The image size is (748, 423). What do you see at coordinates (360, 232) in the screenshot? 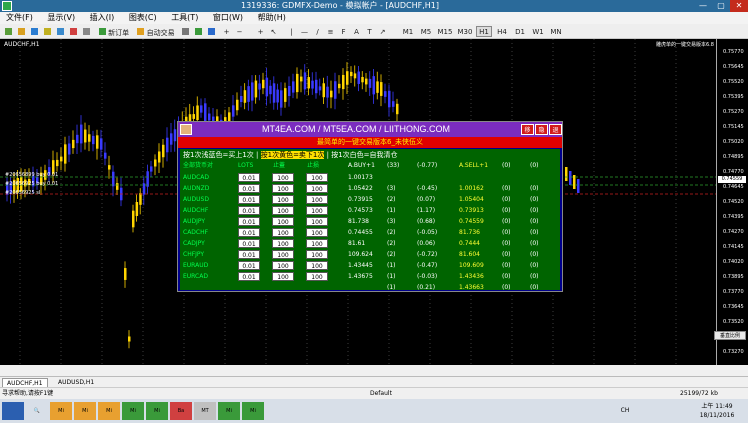
I see `buy-price-button: 0.74455` at bounding box center [360, 232].